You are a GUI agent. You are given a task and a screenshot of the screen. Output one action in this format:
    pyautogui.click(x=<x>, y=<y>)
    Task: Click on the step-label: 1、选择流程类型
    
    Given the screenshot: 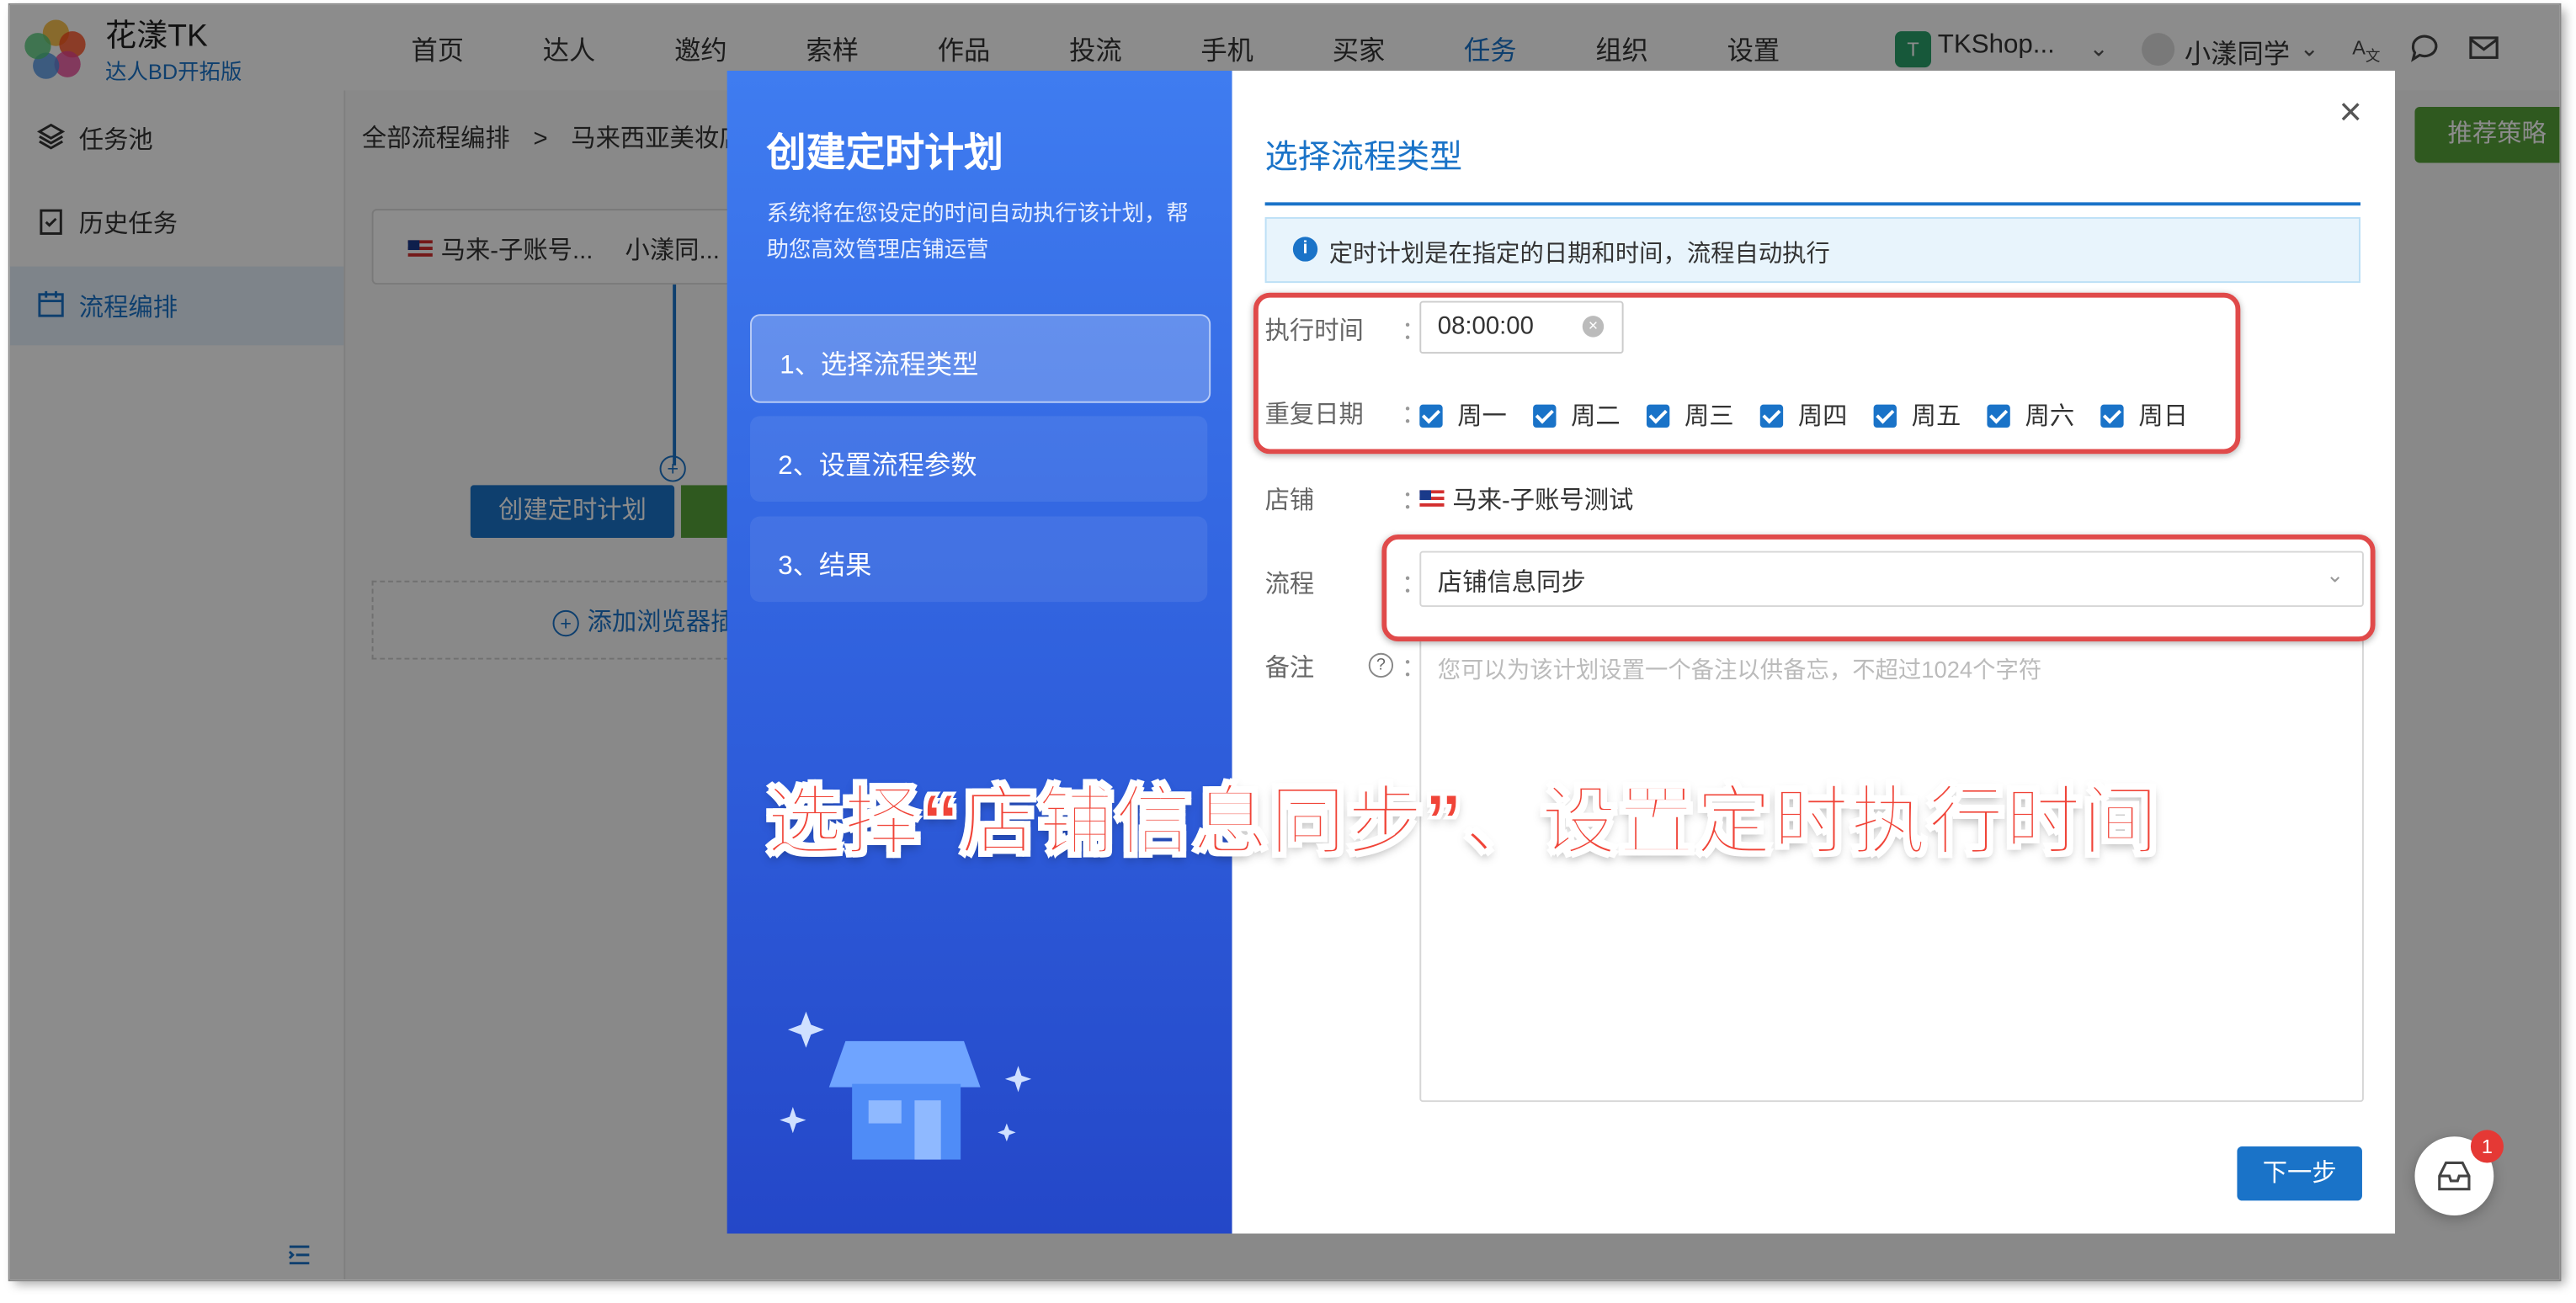 What is the action you would take?
    pyautogui.click(x=879, y=366)
    